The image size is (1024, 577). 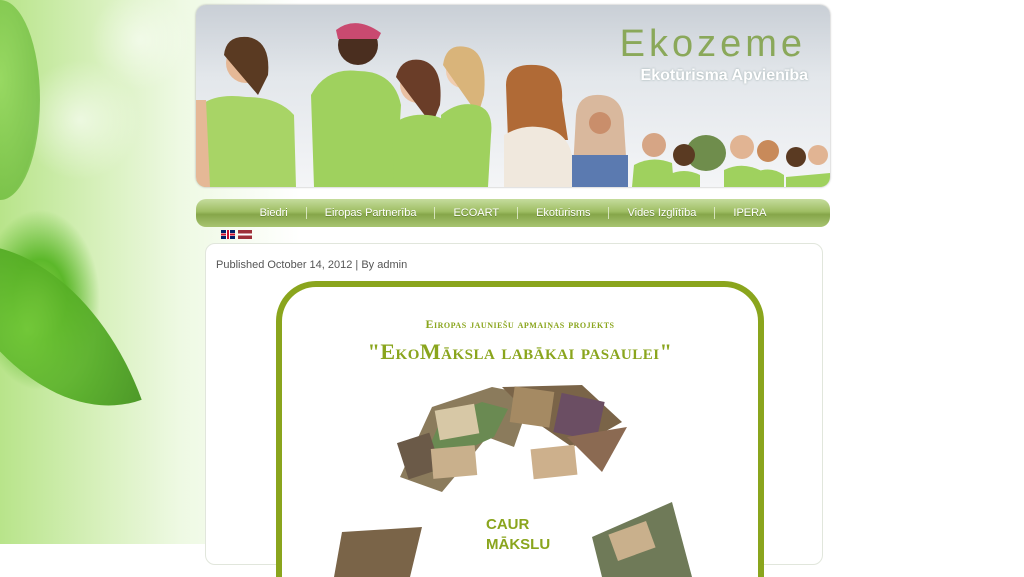 What do you see at coordinates (518, 535) in the screenshot?
I see `poster-caption: CAUR MĀKSLU` at bounding box center [518, 535].